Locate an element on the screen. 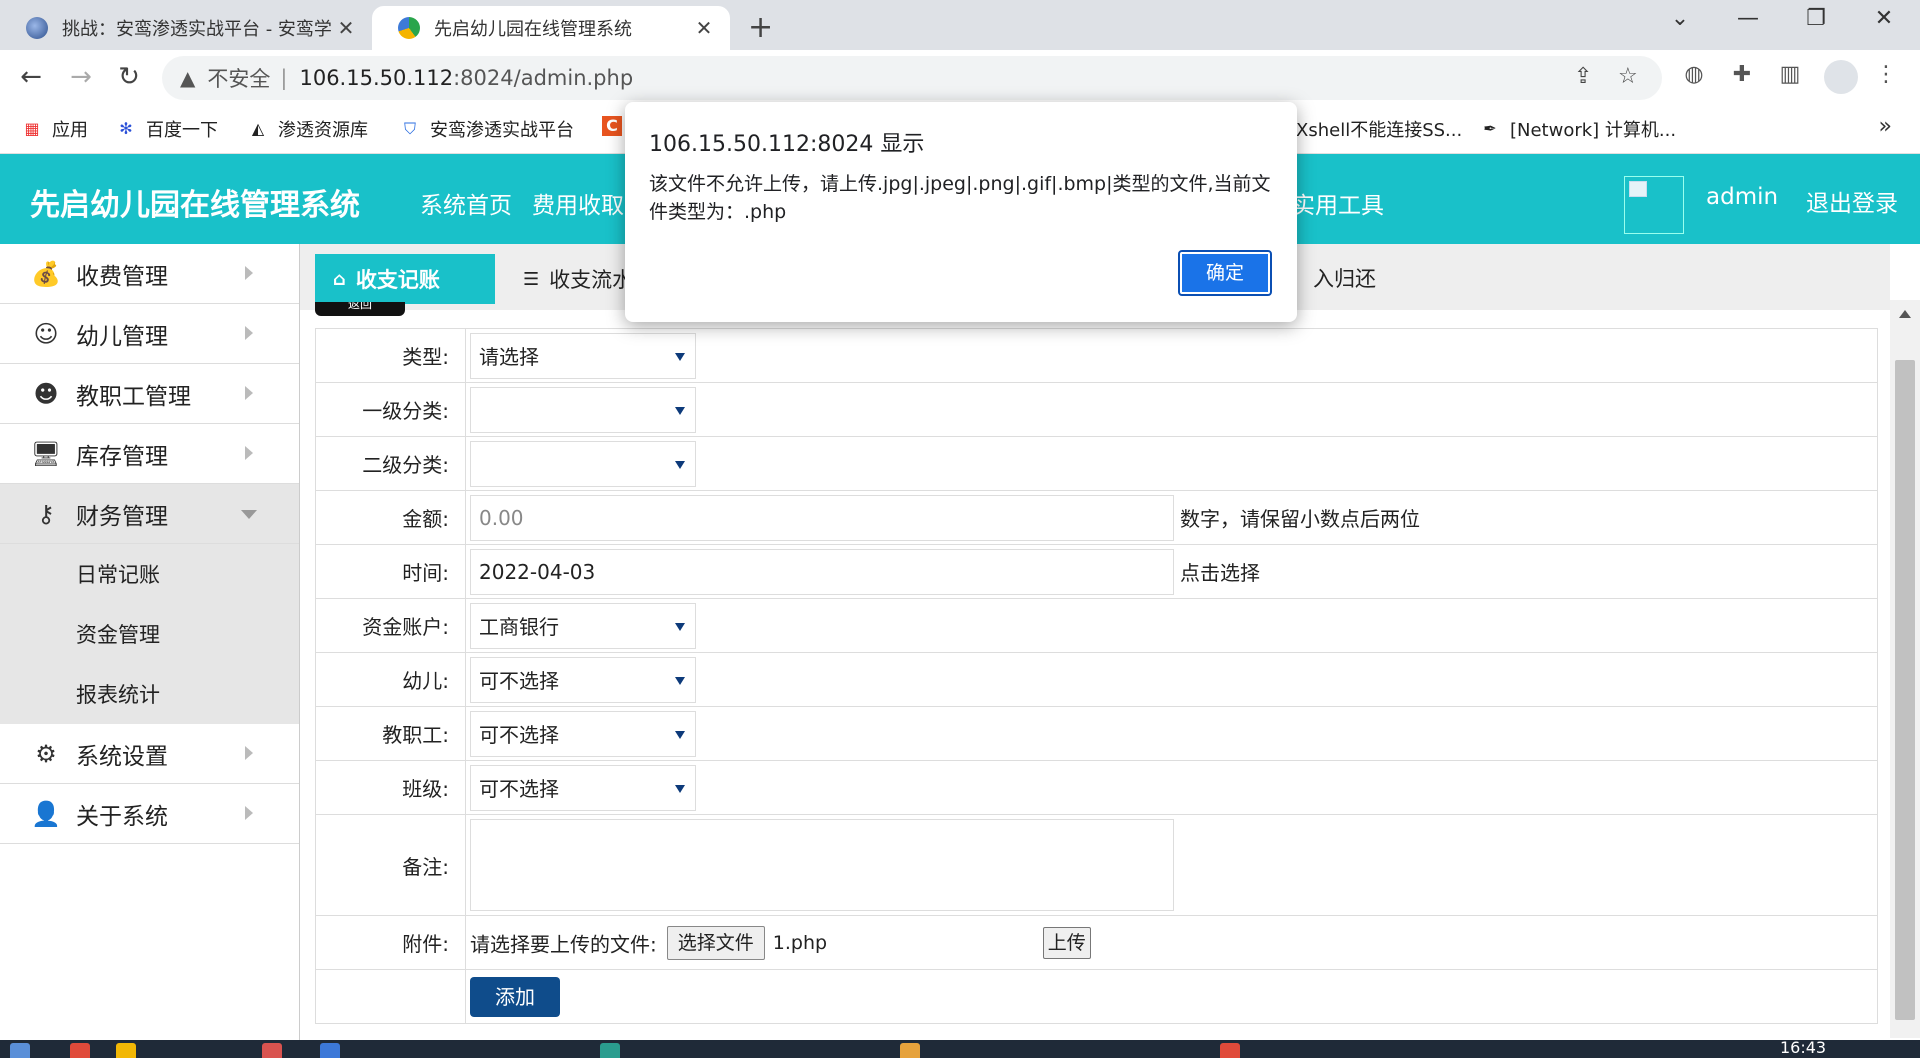 Image resolution: width=1920 pixels, height=1058 pixels. class-label: 班级: is located at coordinates (390, 787).